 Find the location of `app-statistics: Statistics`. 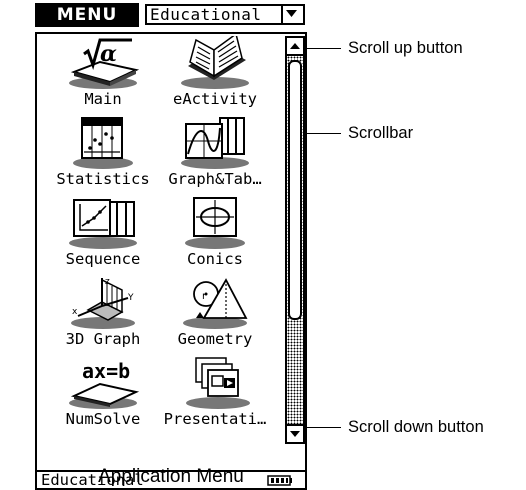

app-statistics: Statistics is located at coordinates (103, 156).